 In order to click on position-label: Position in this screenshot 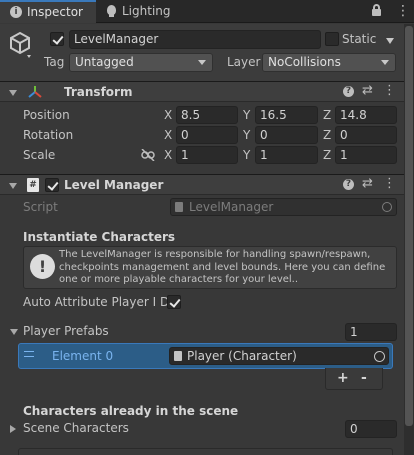, I will do `click(46, 115)`.